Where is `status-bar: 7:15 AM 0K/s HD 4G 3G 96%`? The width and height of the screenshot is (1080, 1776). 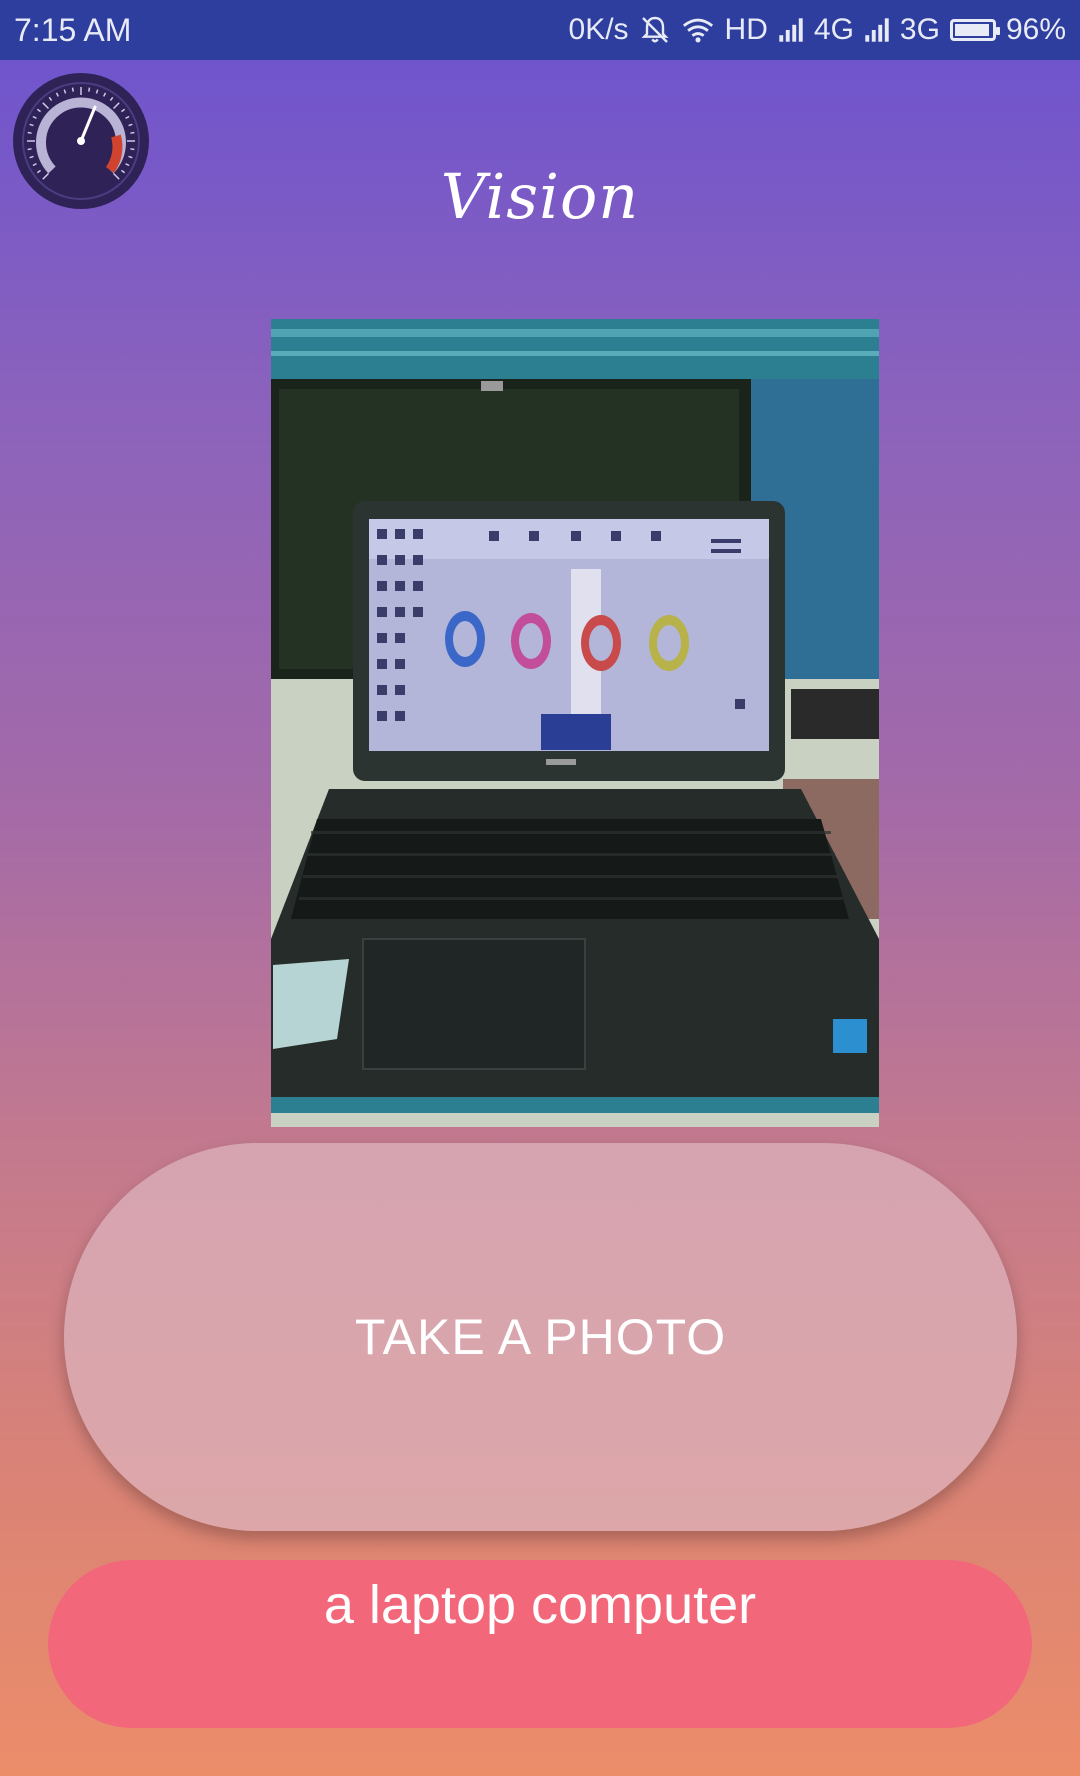
status-bar: 7:15 AM 0K/s HD 4G 3G 96% is located at coordinates (540, 30).